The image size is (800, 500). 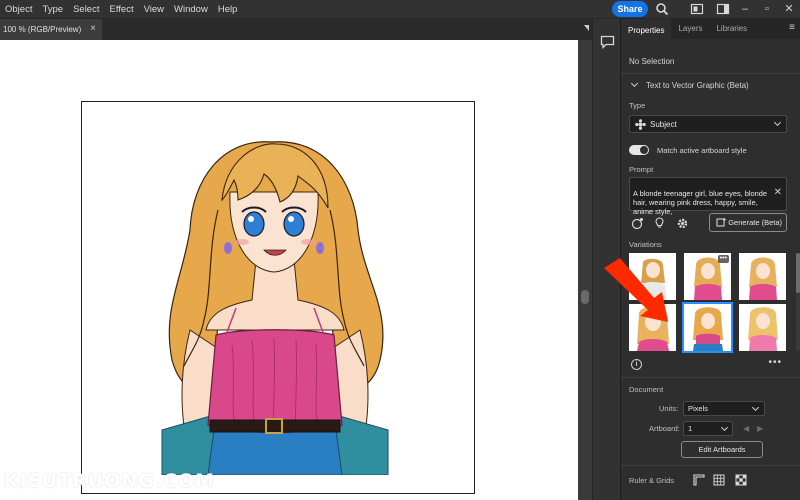 What do you see at coordinates (154, 9) in the screenshot?
I see `menu-view: View` at bounding box center [154, 9].